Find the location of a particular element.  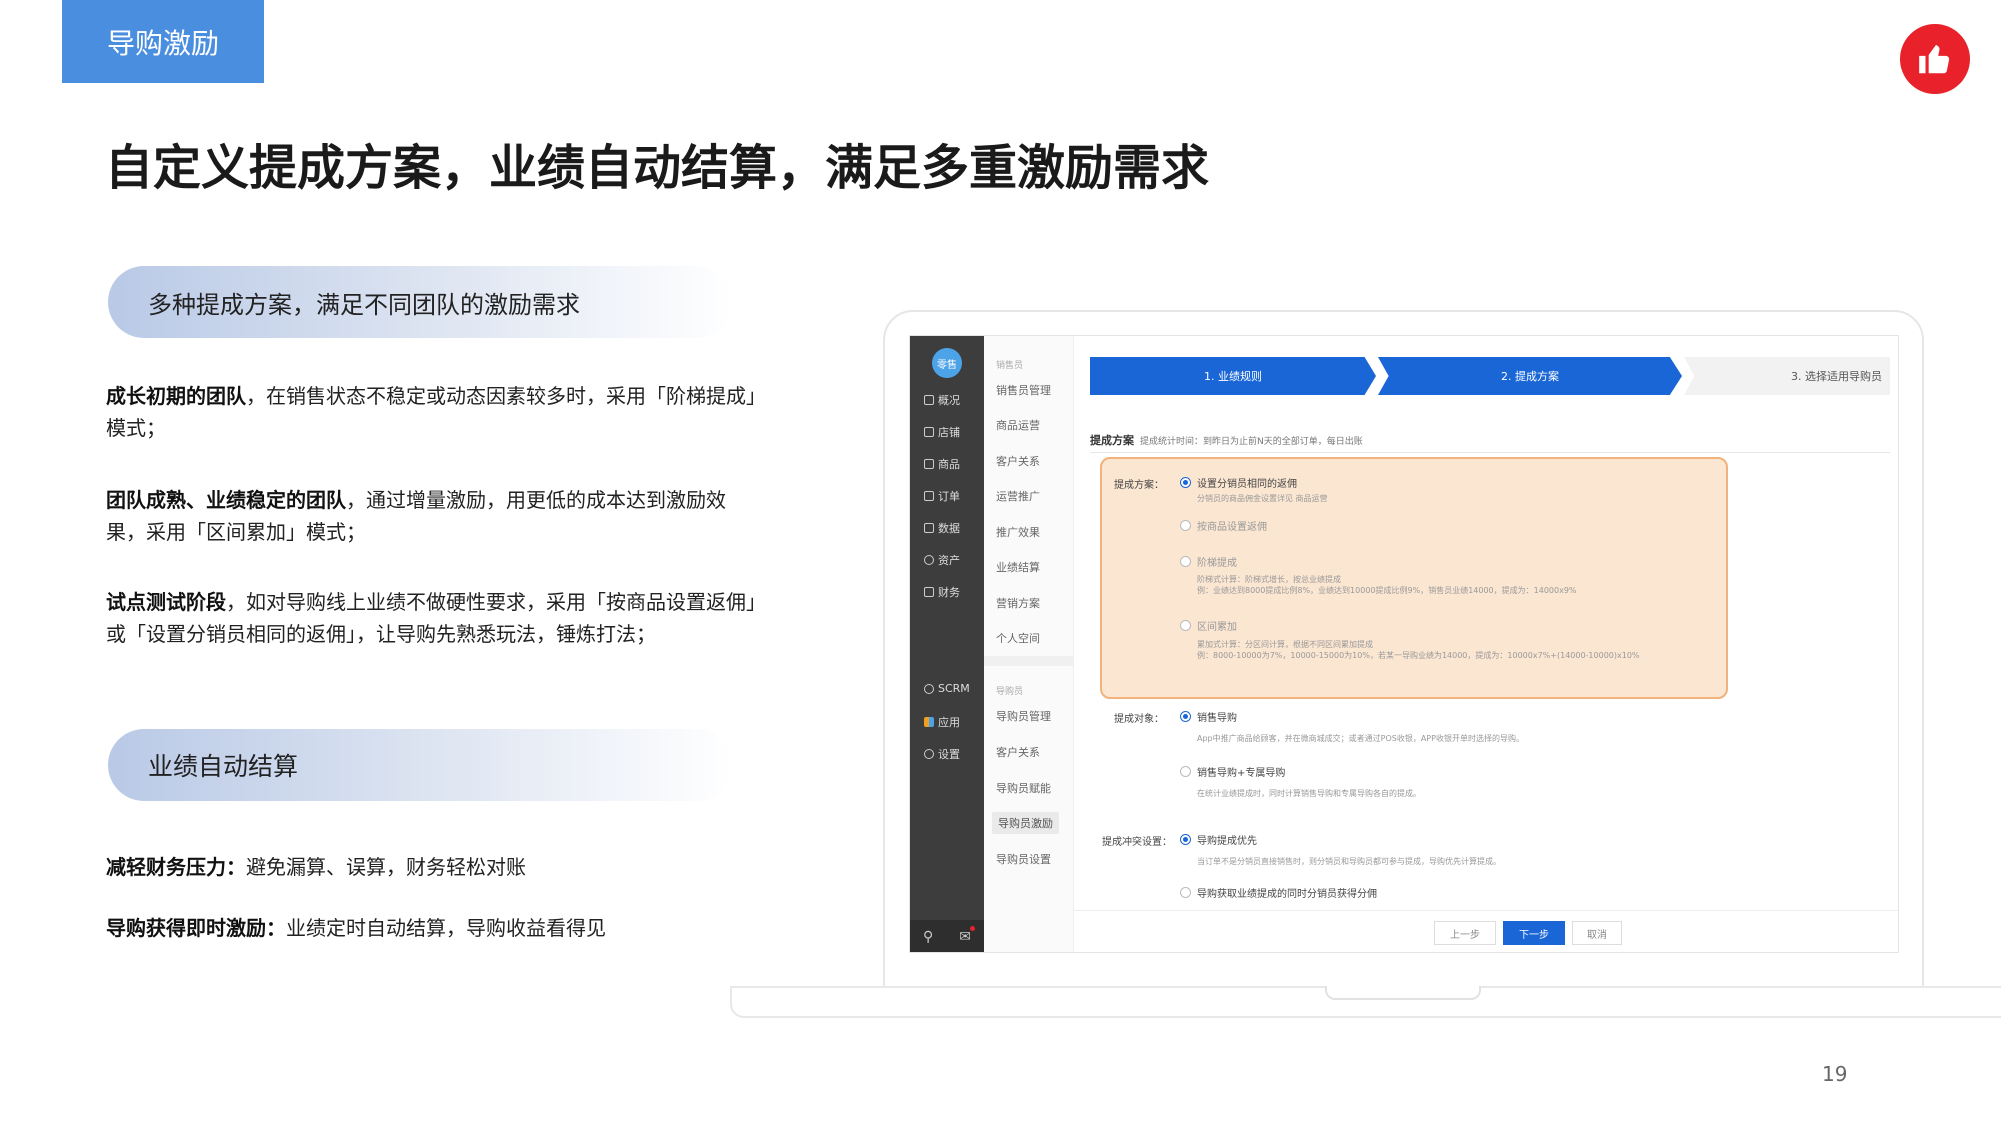

order-icon is located at coordinates (929, 496).